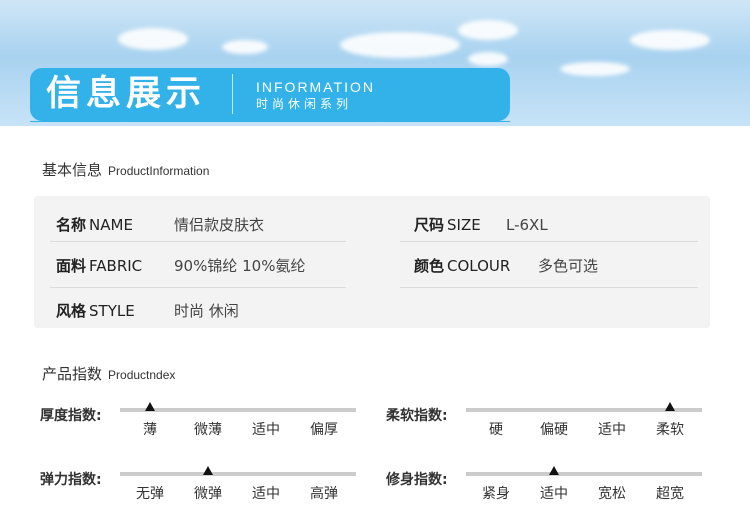 Image resolution: width=750 pixels, height=522 pixels. I want to click on product-index-heading-en: Productndex, so click(142, 375).